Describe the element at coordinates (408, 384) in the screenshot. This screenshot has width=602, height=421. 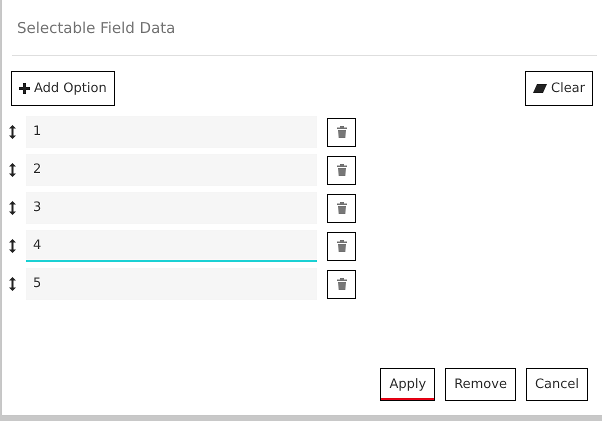
I see `dialog-button: Apply` at that location.